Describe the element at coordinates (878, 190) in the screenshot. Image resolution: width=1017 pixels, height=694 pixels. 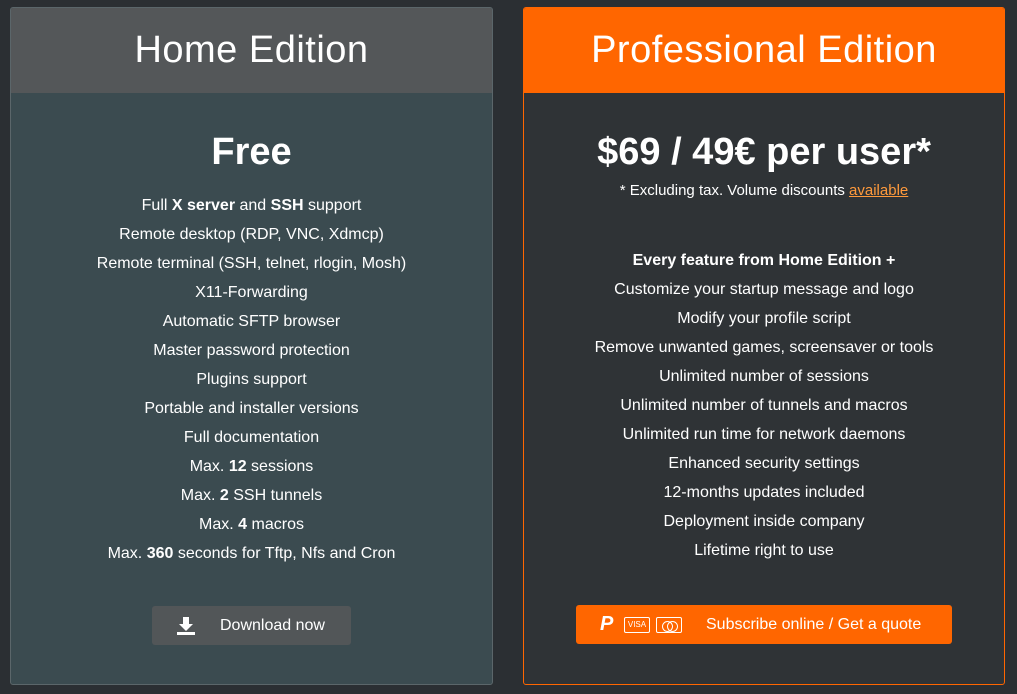
I see `volume-discounts-link: available` at that location.